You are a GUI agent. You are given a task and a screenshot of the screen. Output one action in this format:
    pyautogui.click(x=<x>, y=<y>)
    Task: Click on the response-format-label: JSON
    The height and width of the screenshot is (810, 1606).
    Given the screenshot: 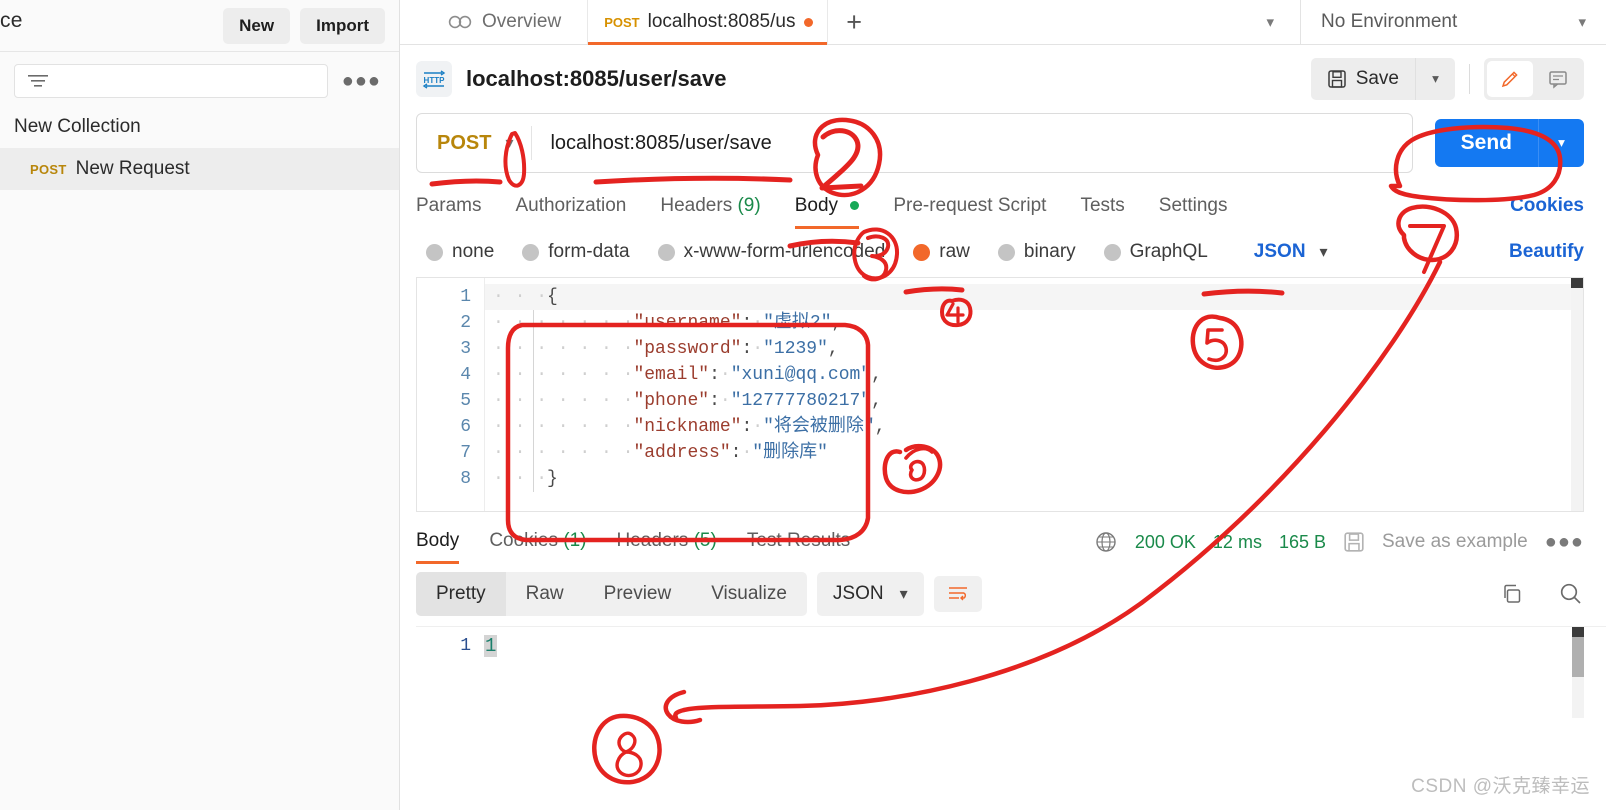 What is the action you would take?
    pyautogui.click(x=858, y=593)
    